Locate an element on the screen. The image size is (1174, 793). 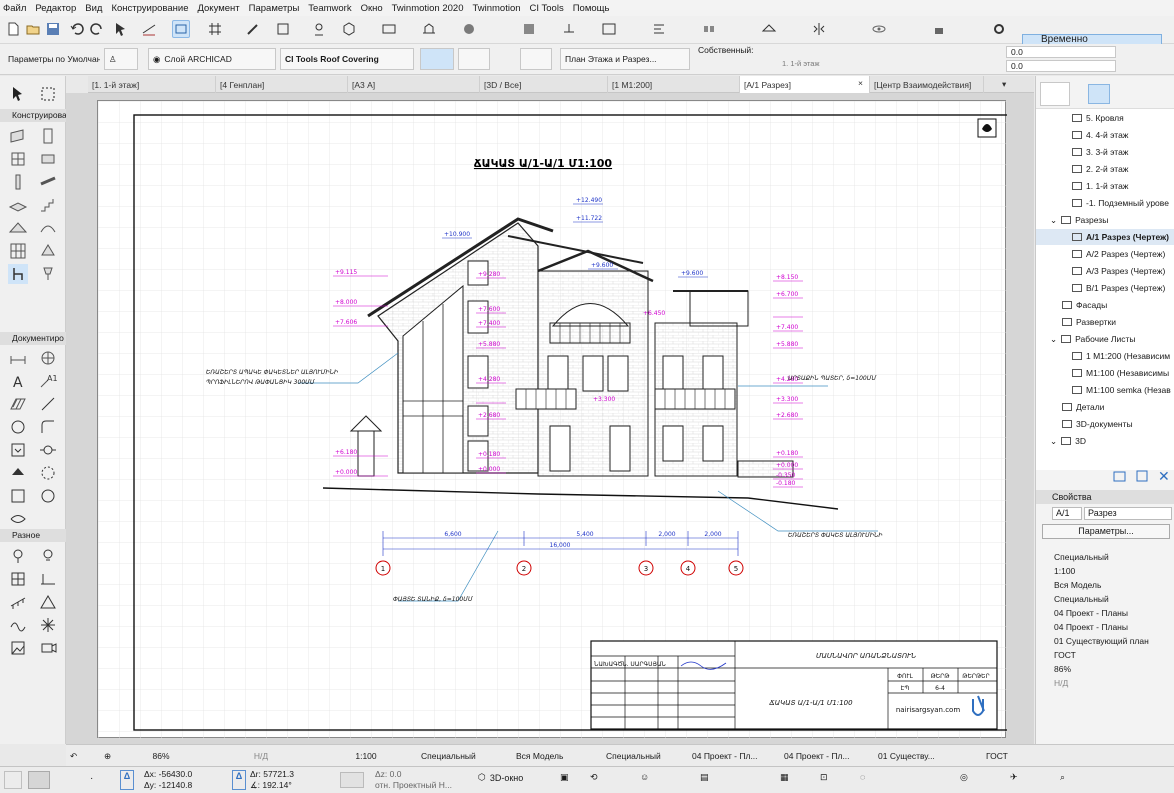
circle-tool-icon is located at coordinates (18, 427).